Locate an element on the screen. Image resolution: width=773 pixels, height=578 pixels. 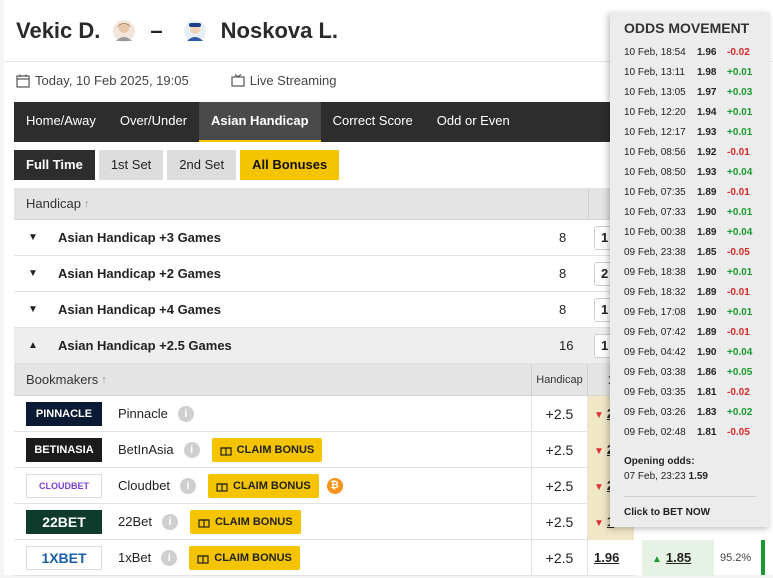
cloudbet-logo: CLOUDBET is located at coordinates (64, 485).